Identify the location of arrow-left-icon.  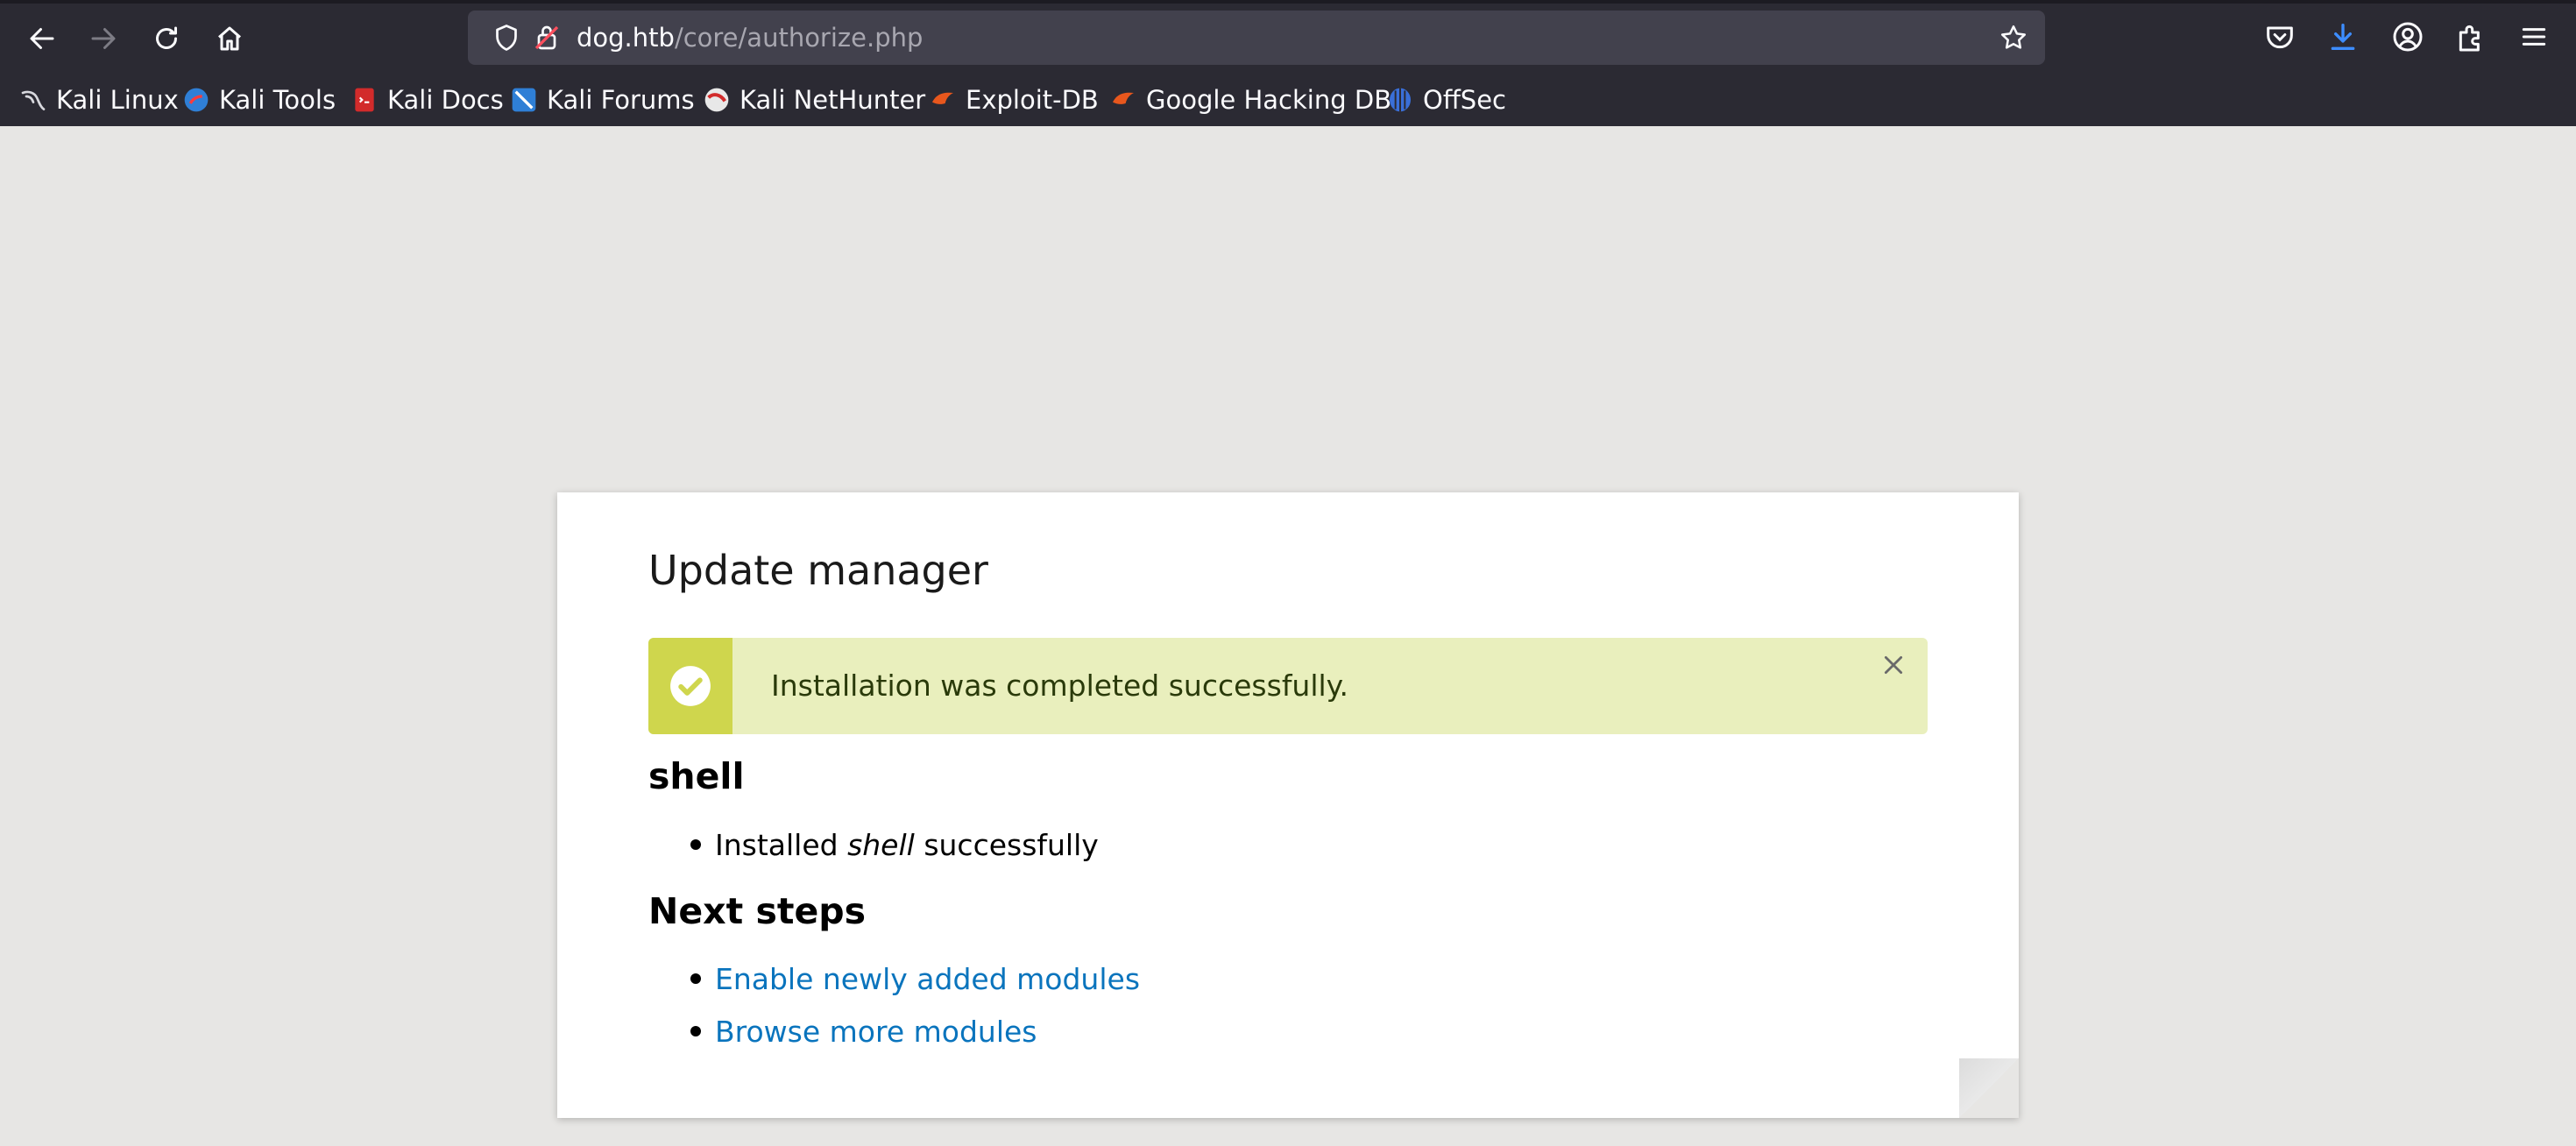
(42, 38).